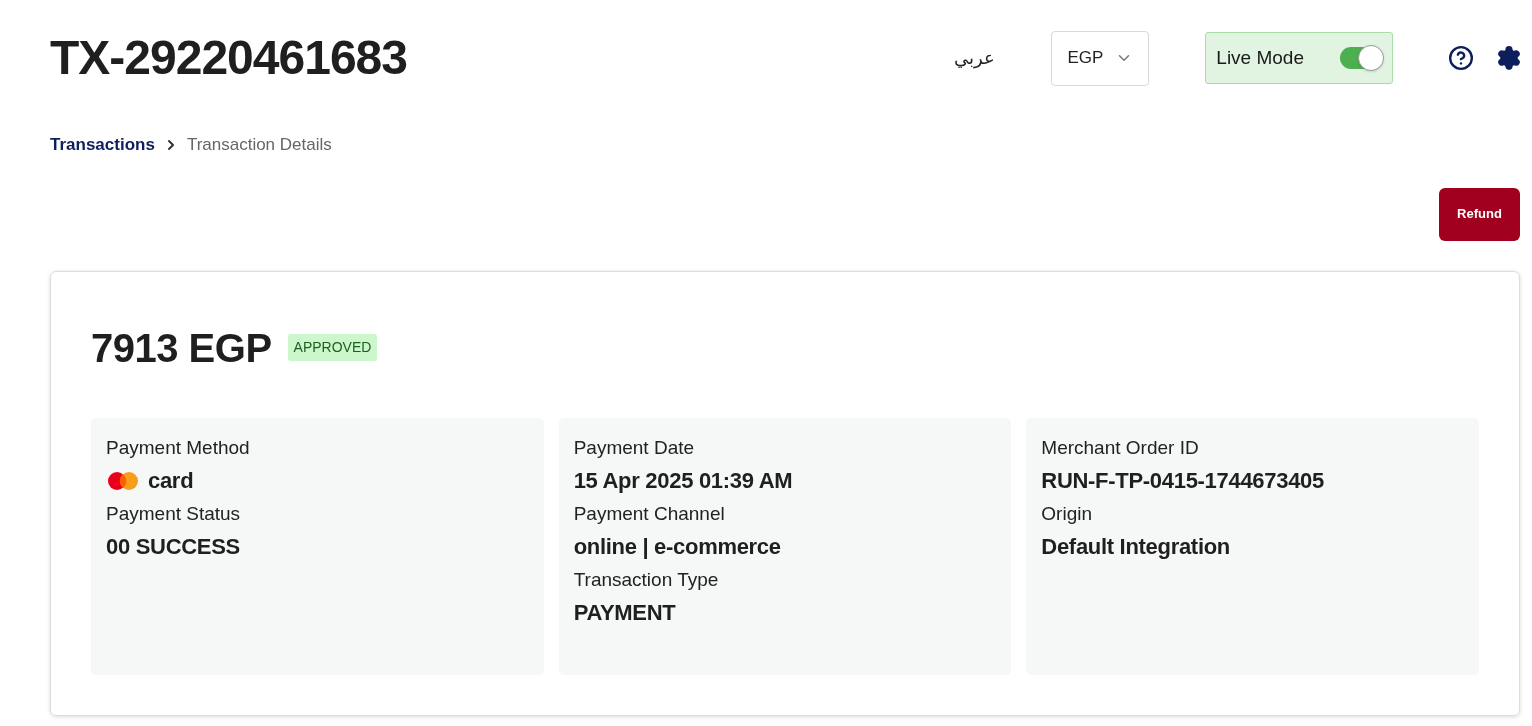 The height and width of the screenshot is (726, 1532). I want to click on field-value: PAYMENT, so click(624, 613).